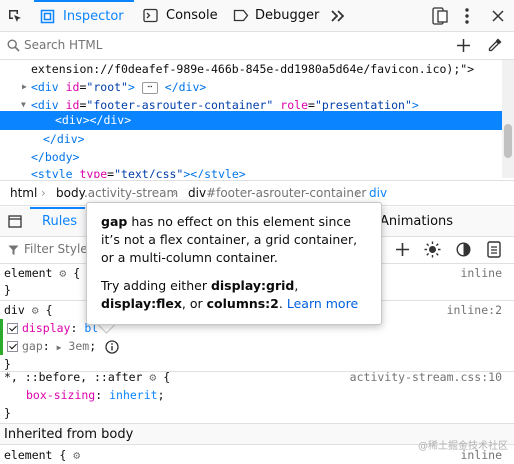 Image resolution: width=514 pixels, height=464 pixels. Describe the element at coordinates (13, 45) in the screenshot. I see `search-icon` at that location.